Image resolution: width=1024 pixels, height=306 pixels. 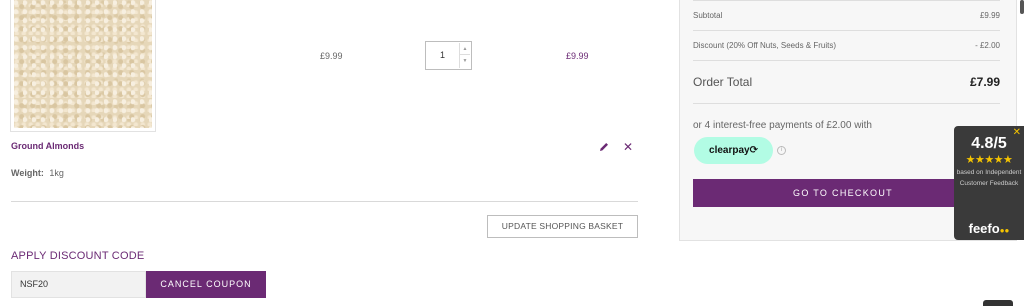 I want to click on subtotal-value: £9.99, so click(x=989, y=15).